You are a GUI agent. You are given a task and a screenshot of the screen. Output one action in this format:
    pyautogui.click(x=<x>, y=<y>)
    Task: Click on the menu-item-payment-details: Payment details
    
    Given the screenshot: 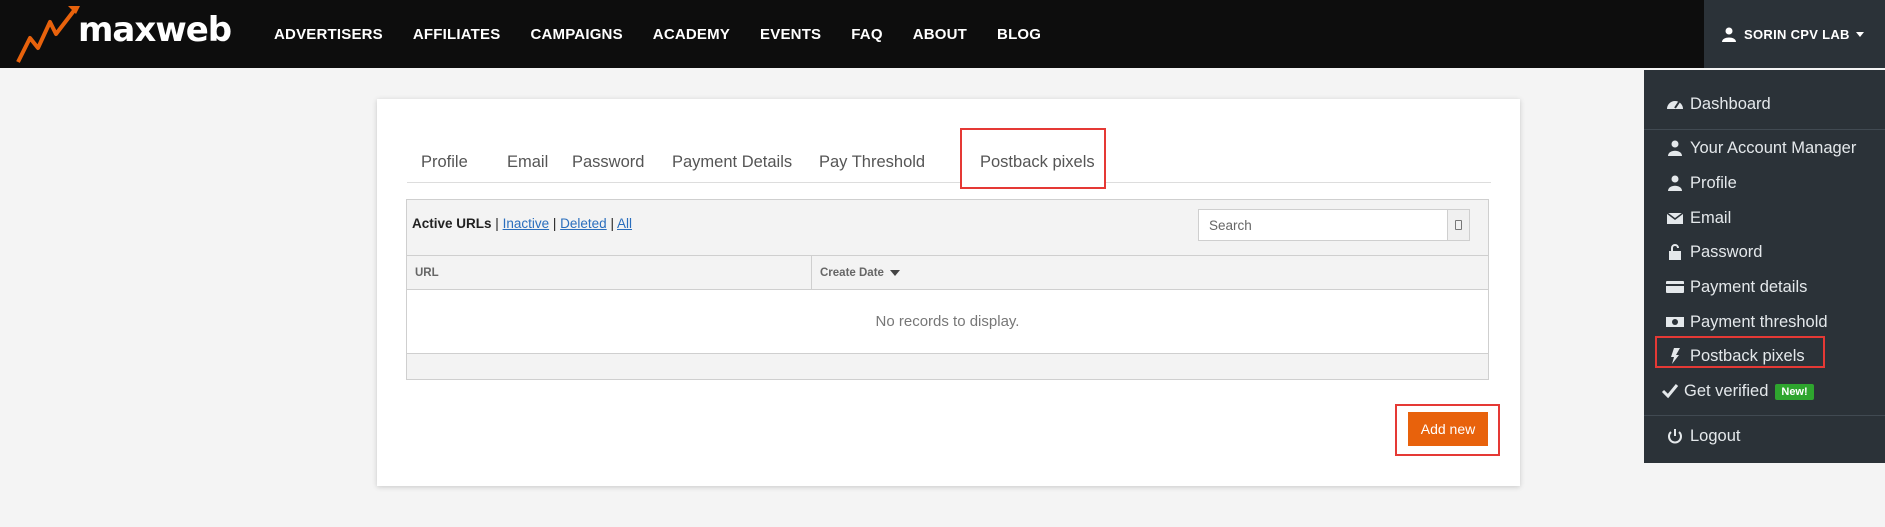 What is the action you would take?
    pyautogui.click(x=1764, y=287)
    